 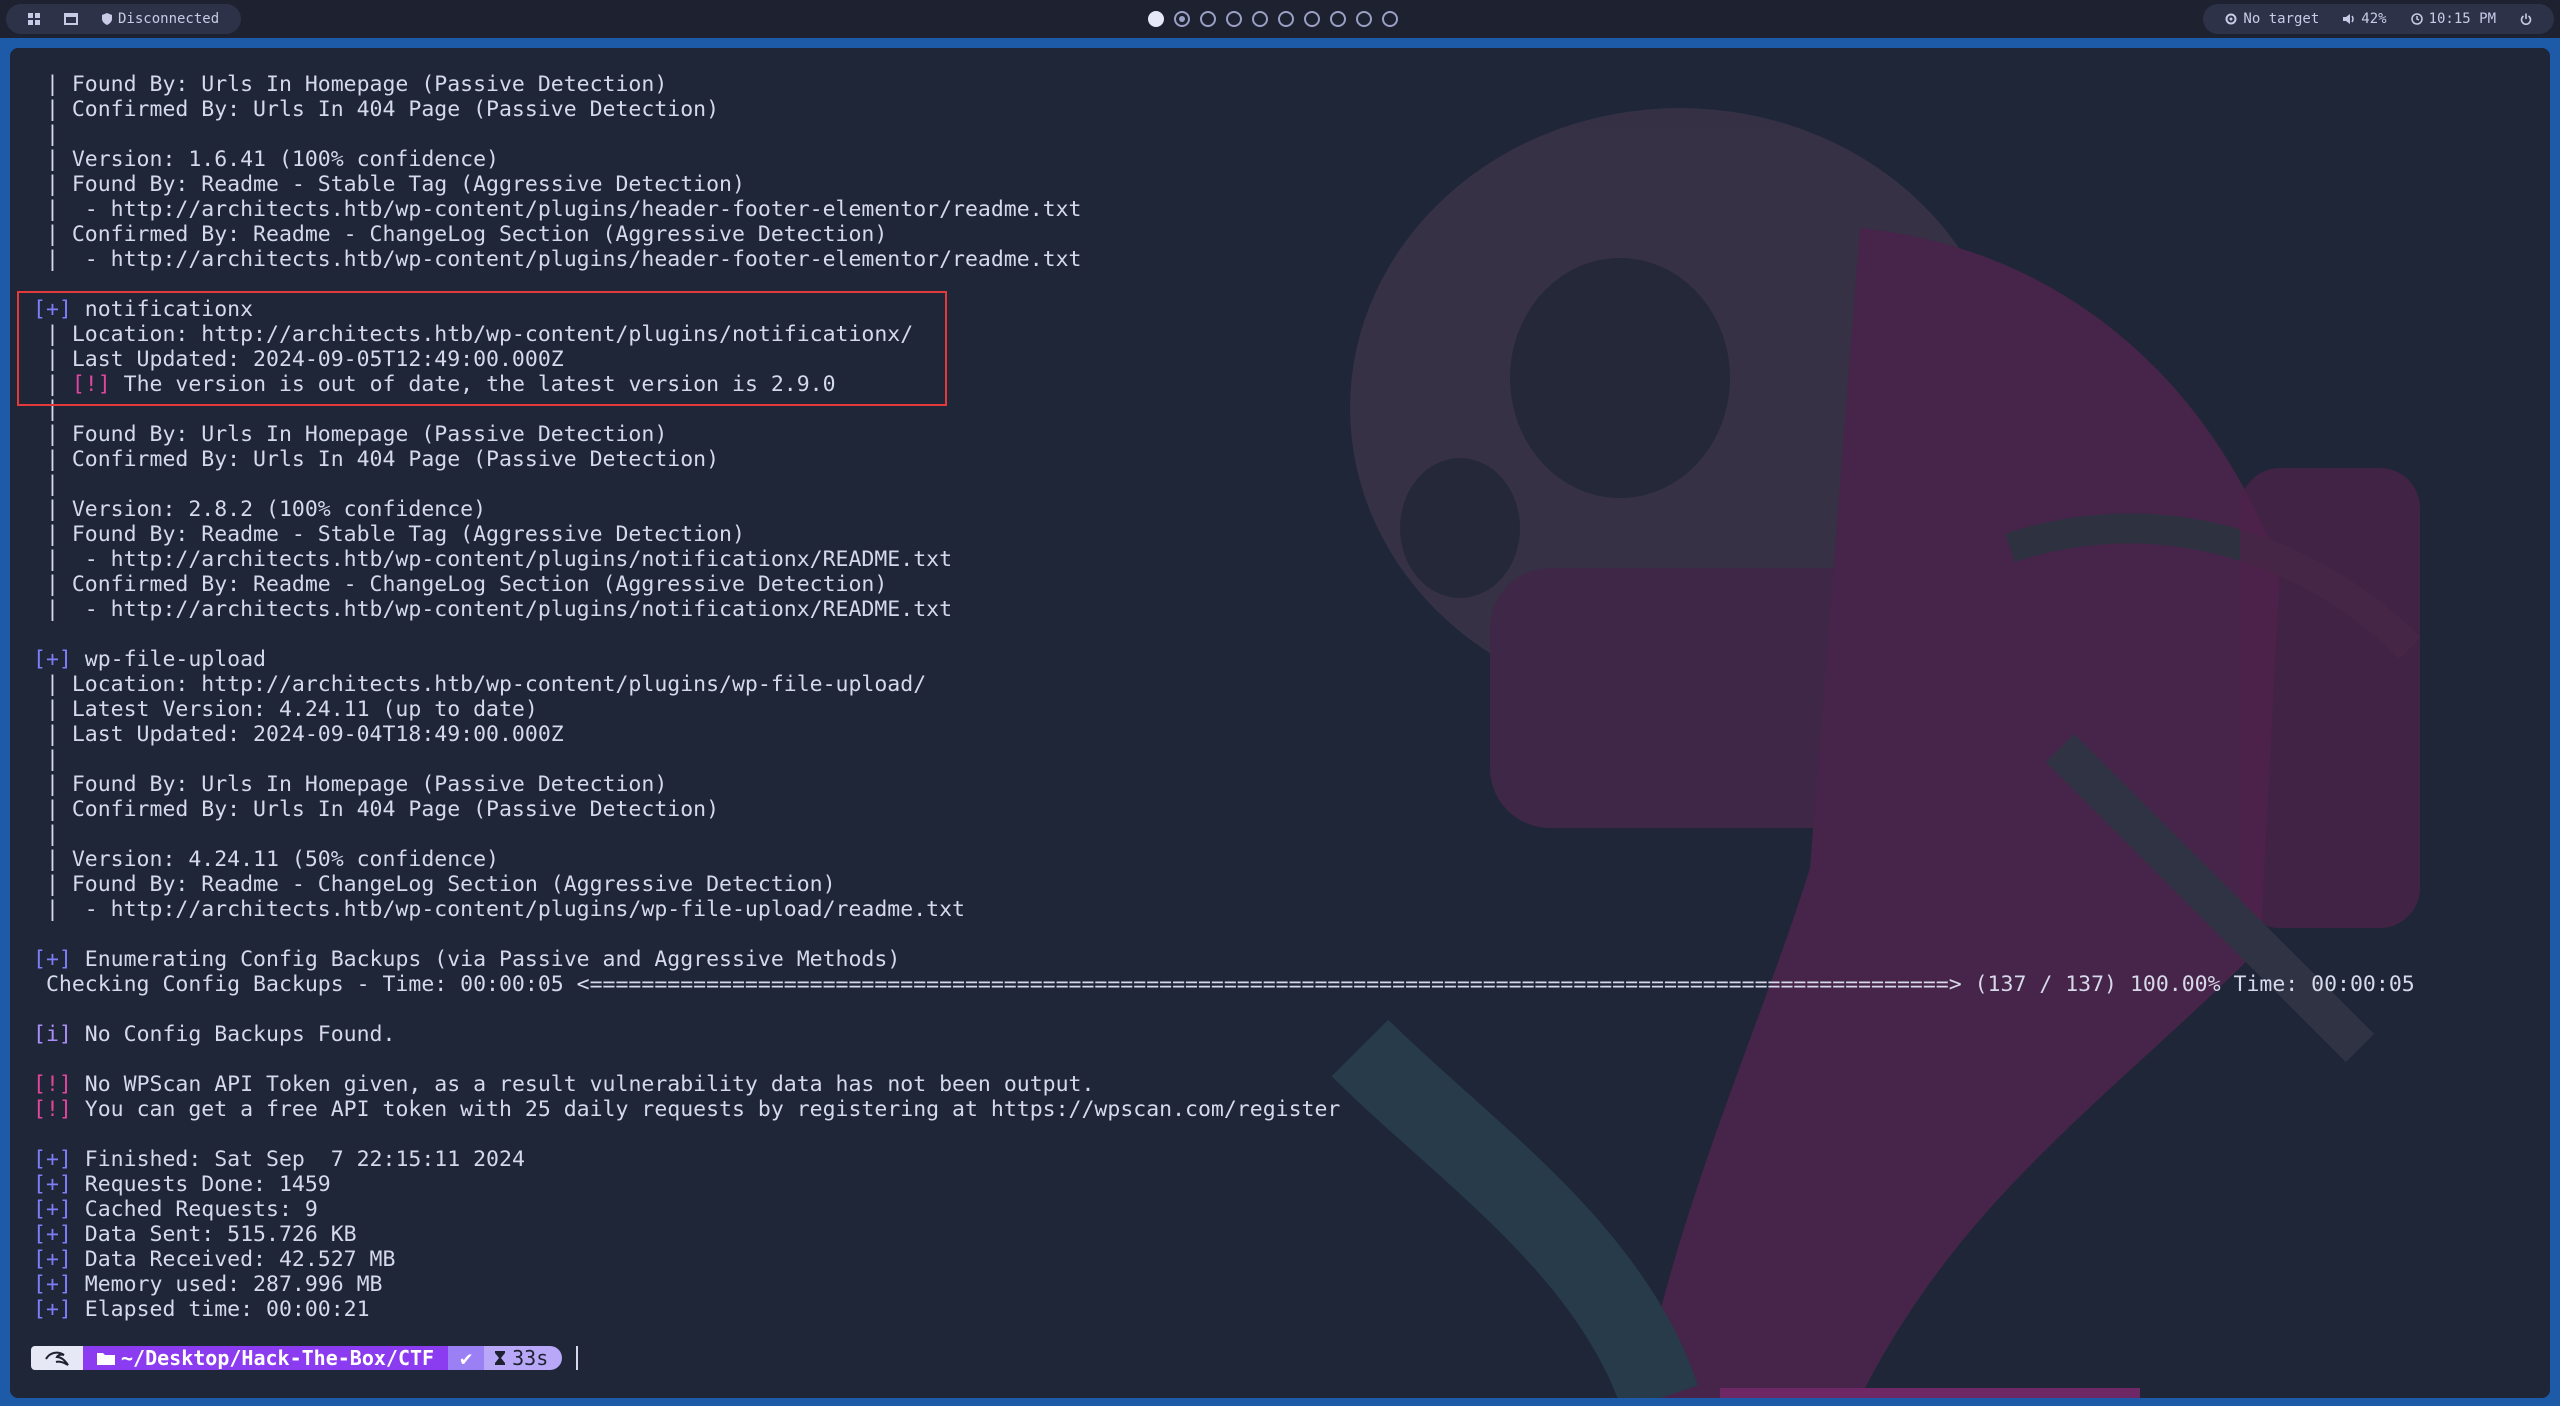 I want to click on window-icon, so click(x=71, y=19).